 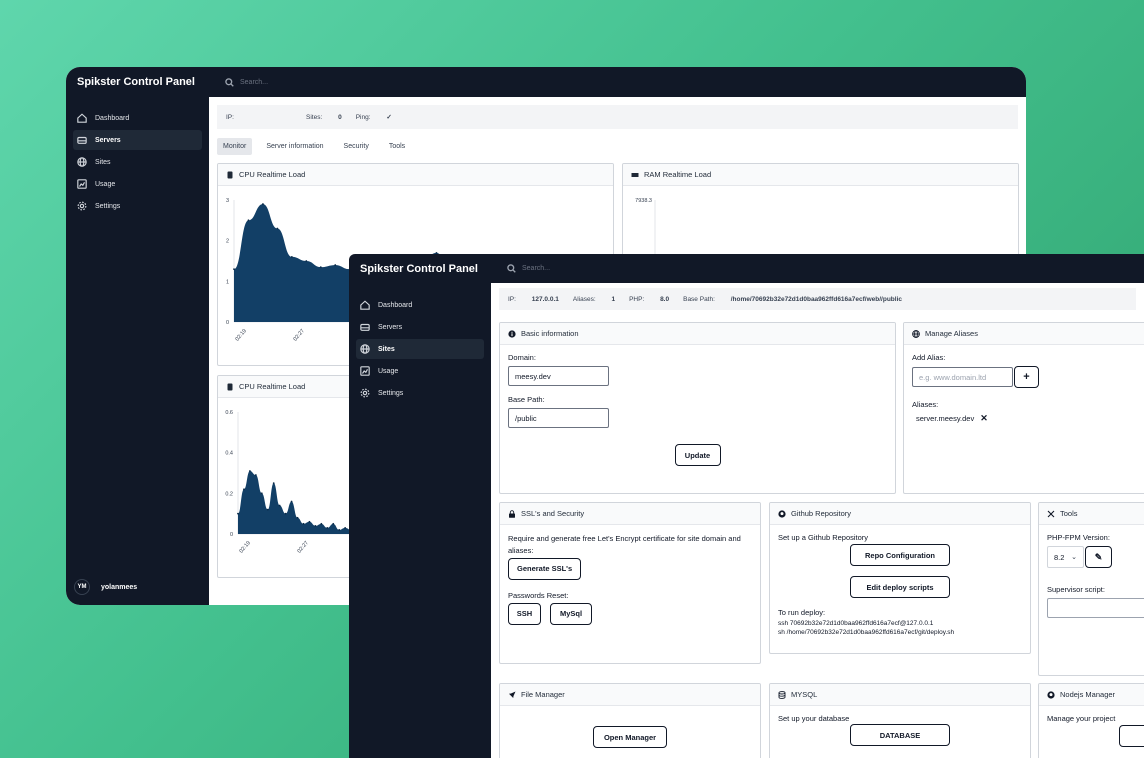 I want to click on base-path-label: Base Path:, so click(x=526, y=399).